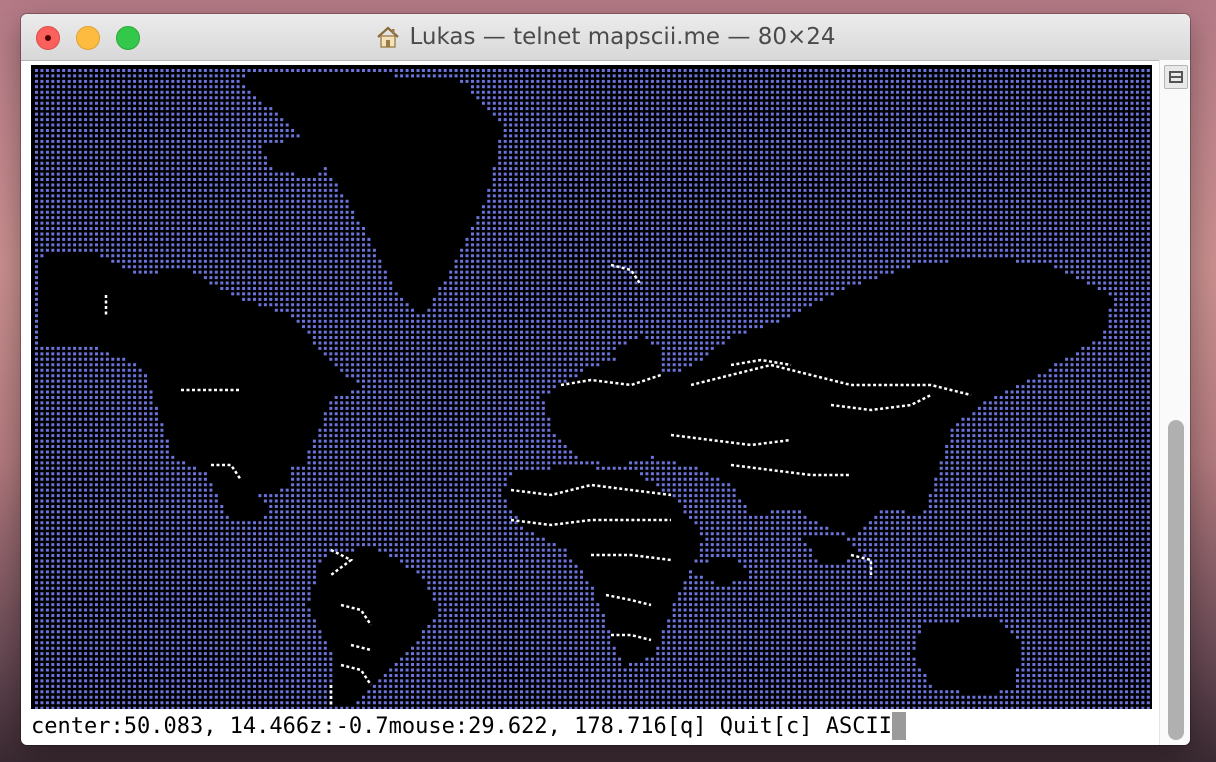  Describe the element at coordinates (1174, 402) in the screenshot. I see `scrollbar-track` at that location.